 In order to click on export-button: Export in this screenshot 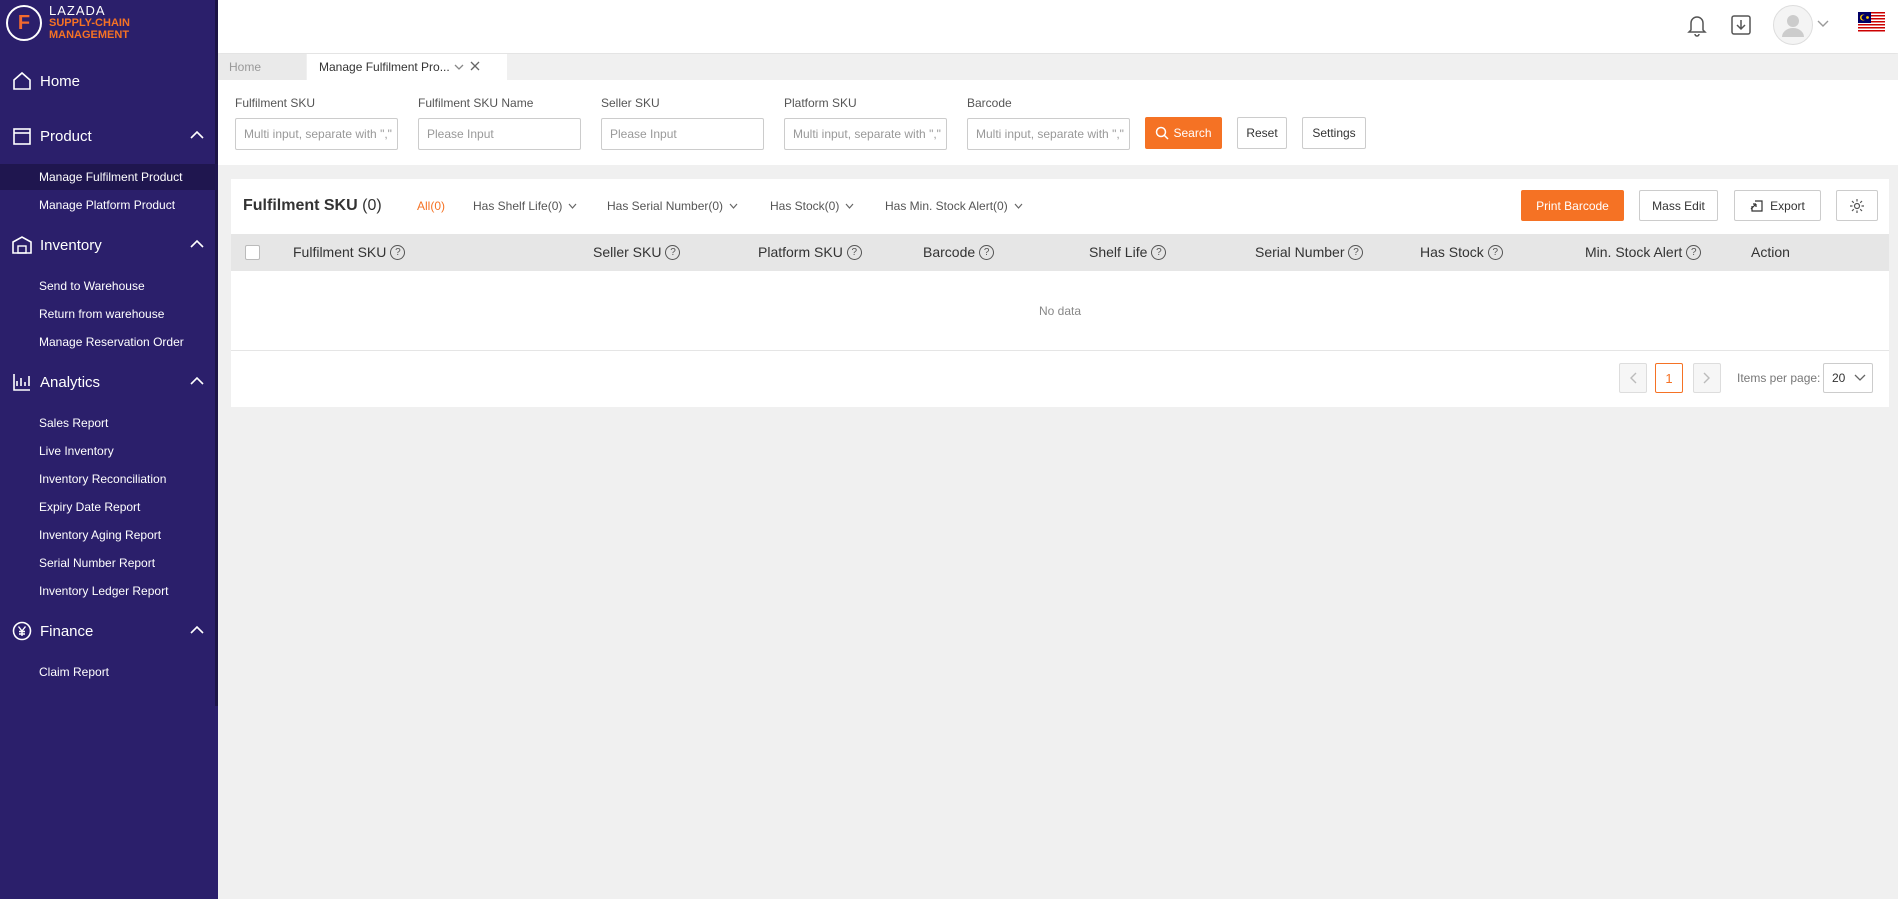, I will do `click(1777, 205)`.